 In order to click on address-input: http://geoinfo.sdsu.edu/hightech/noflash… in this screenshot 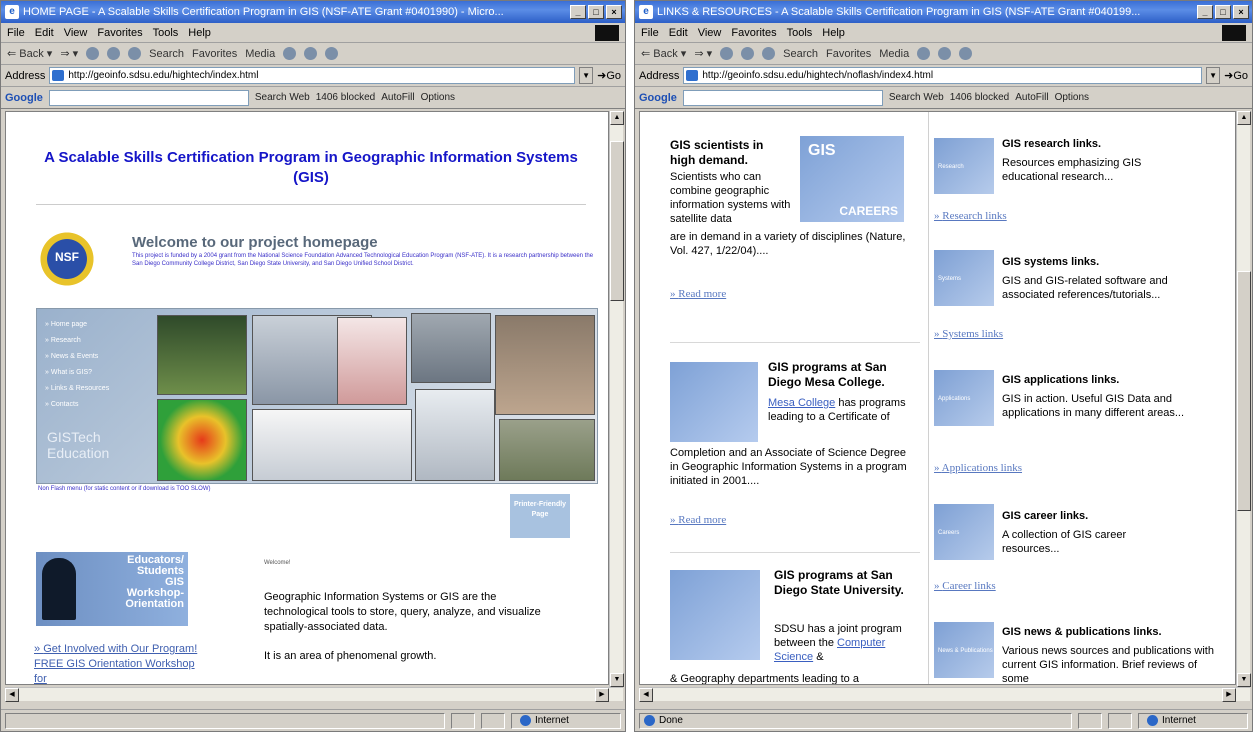, I will do `click(943, 75)`.